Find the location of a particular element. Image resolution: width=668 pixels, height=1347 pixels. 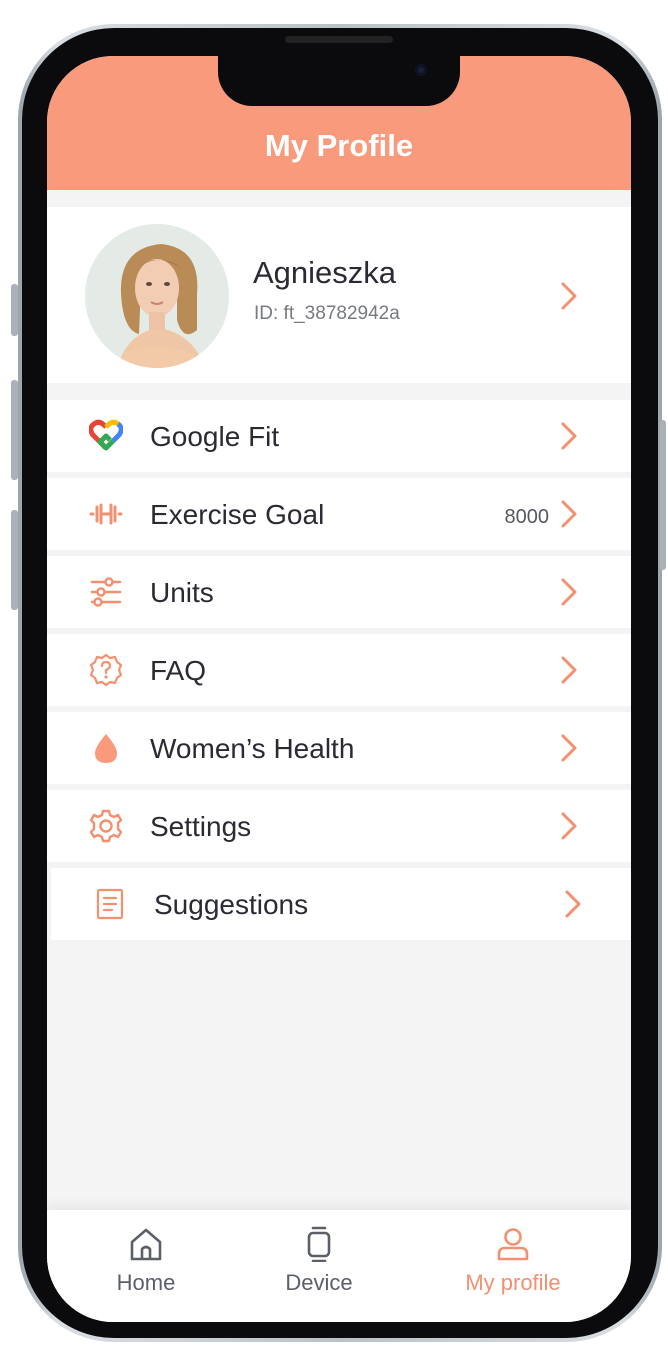

side-button-power is located at coordinates (663, 495).